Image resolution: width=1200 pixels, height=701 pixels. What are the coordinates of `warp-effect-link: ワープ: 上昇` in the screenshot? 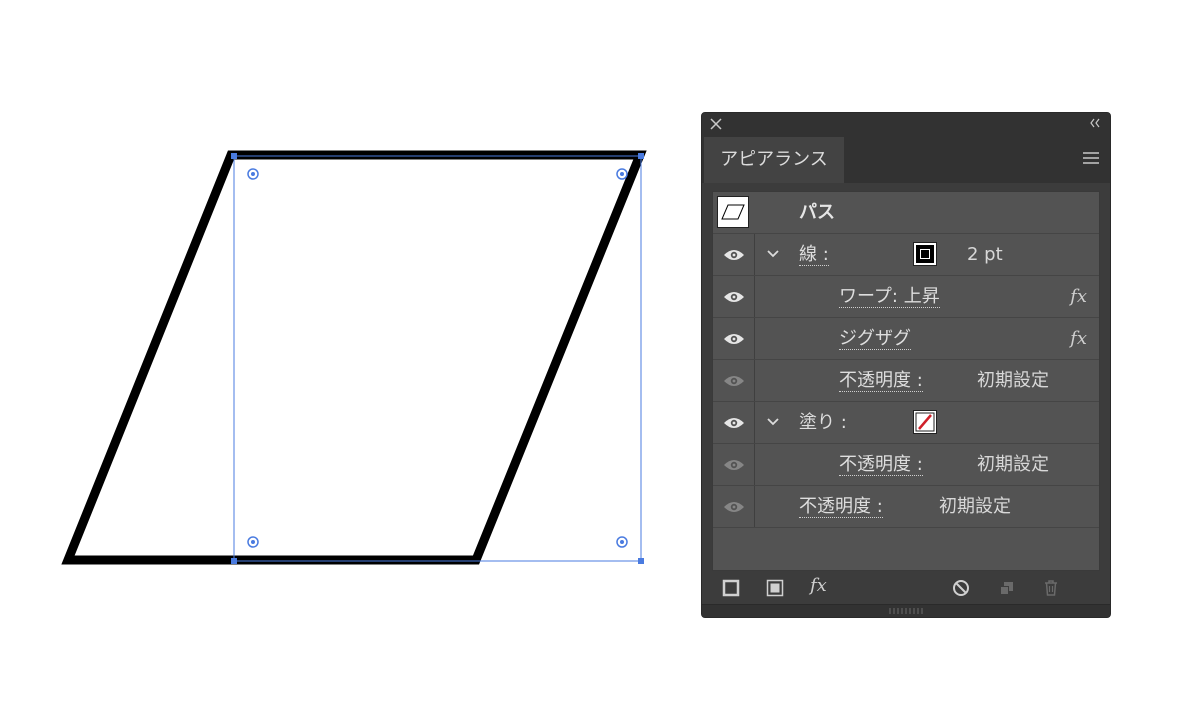 It's located at (889, 297).